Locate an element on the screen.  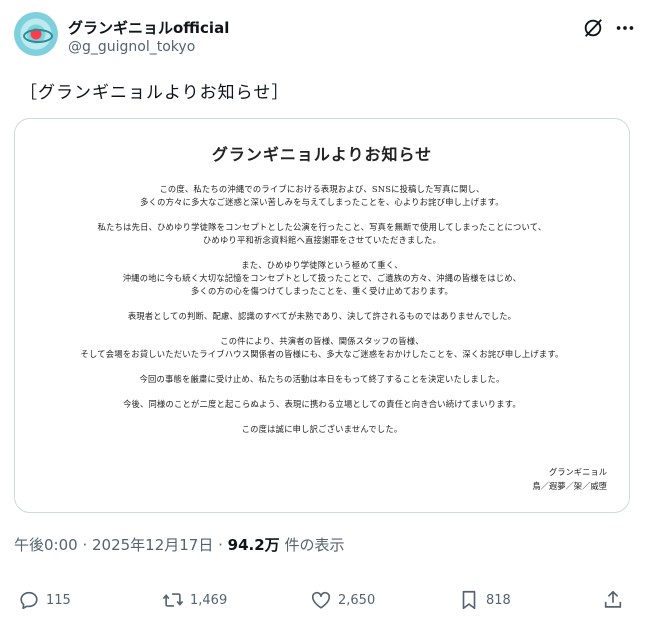
heart-icon is located at coordinates (321, 600).